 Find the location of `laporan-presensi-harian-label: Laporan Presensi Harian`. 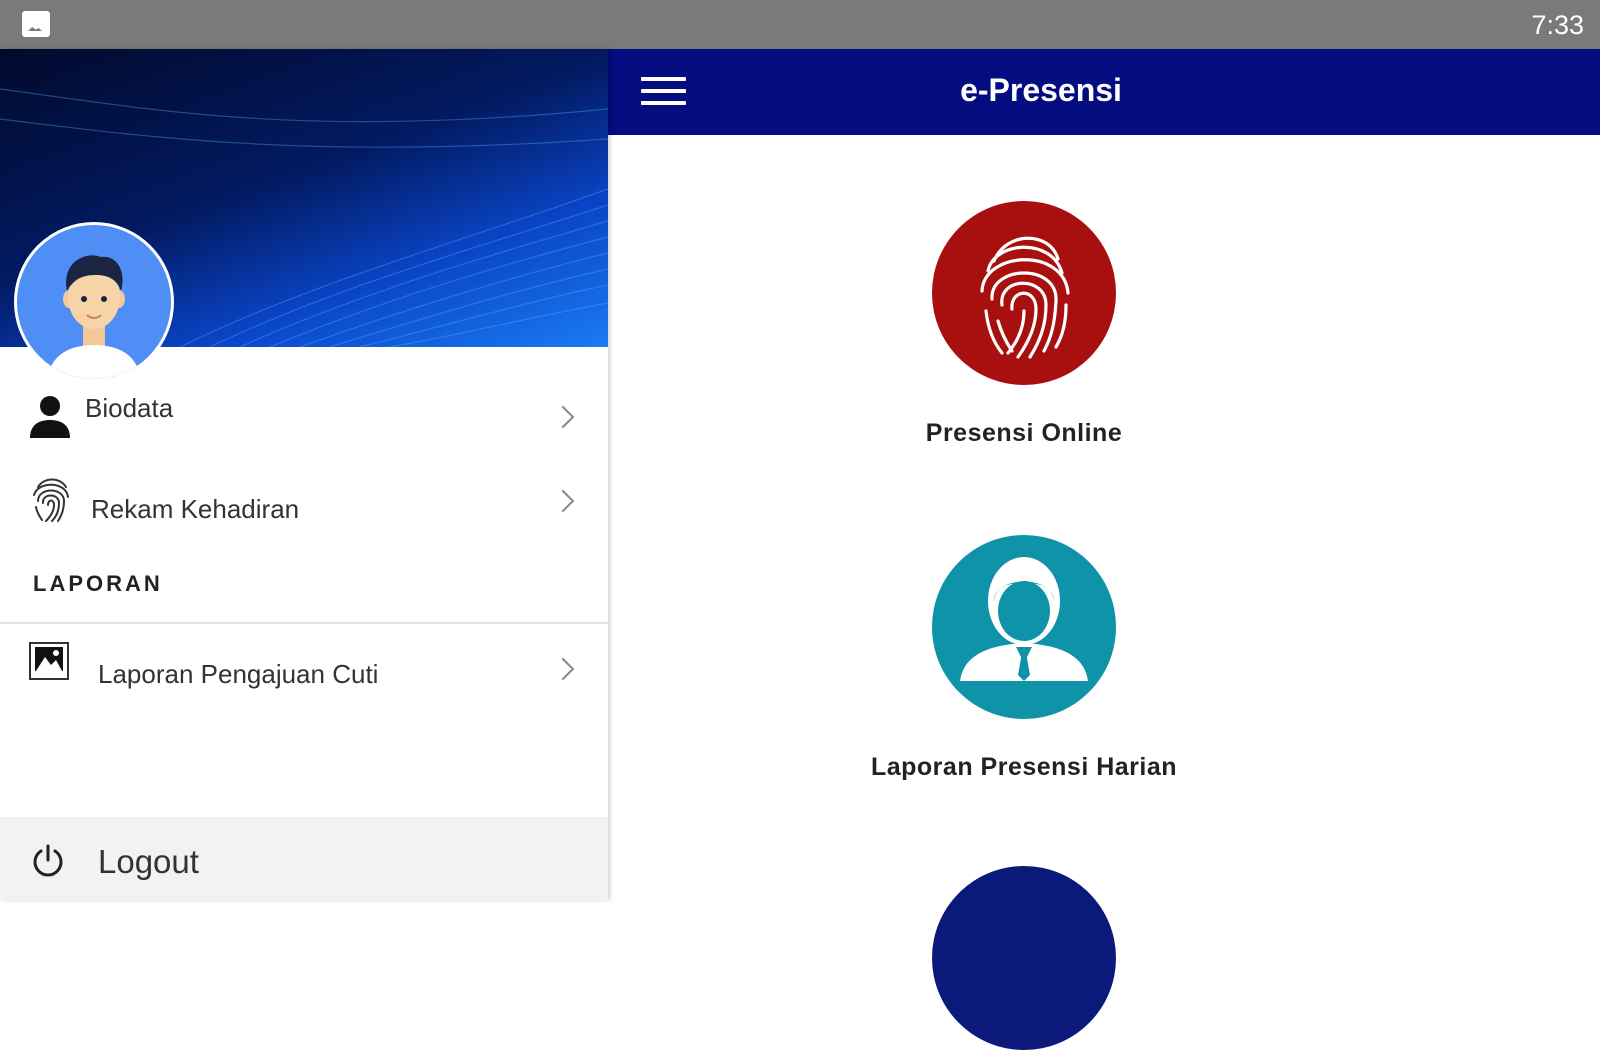

laporan-presensi-harian-label: Laporan Presensi Harian is located at coordinates (1024, 767).